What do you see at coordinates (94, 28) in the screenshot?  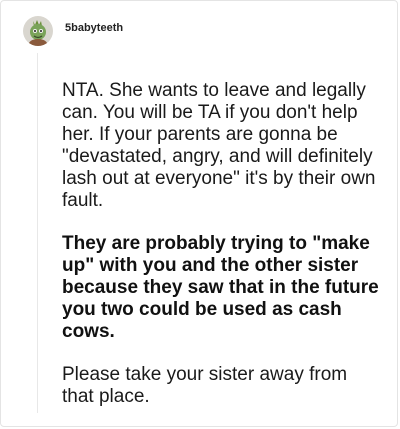 I see `username: 5babyteeth` at bounding box center [94, 28].